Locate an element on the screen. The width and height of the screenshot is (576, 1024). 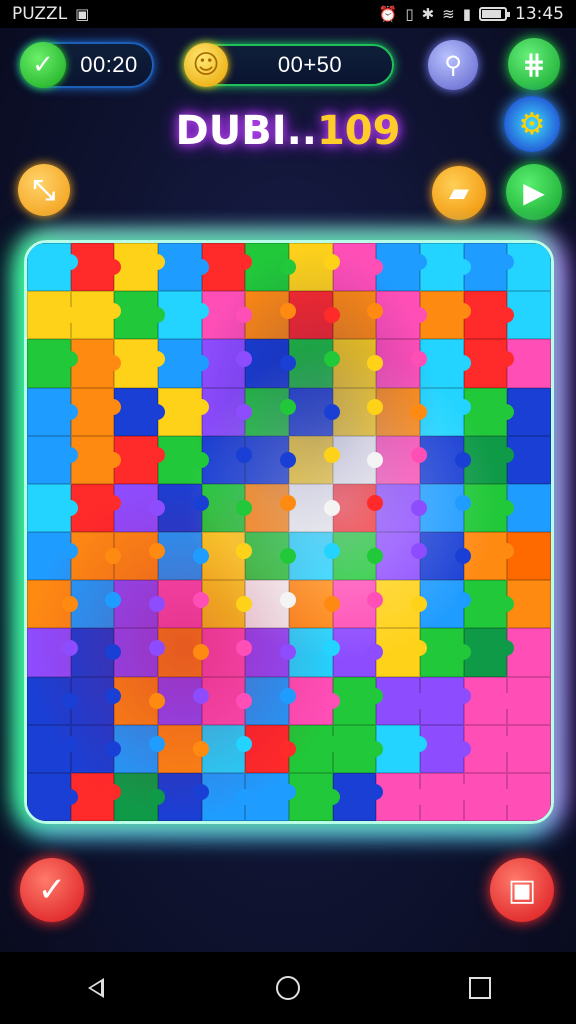
search-button: ⚲ is located at coordinates (453, 65).